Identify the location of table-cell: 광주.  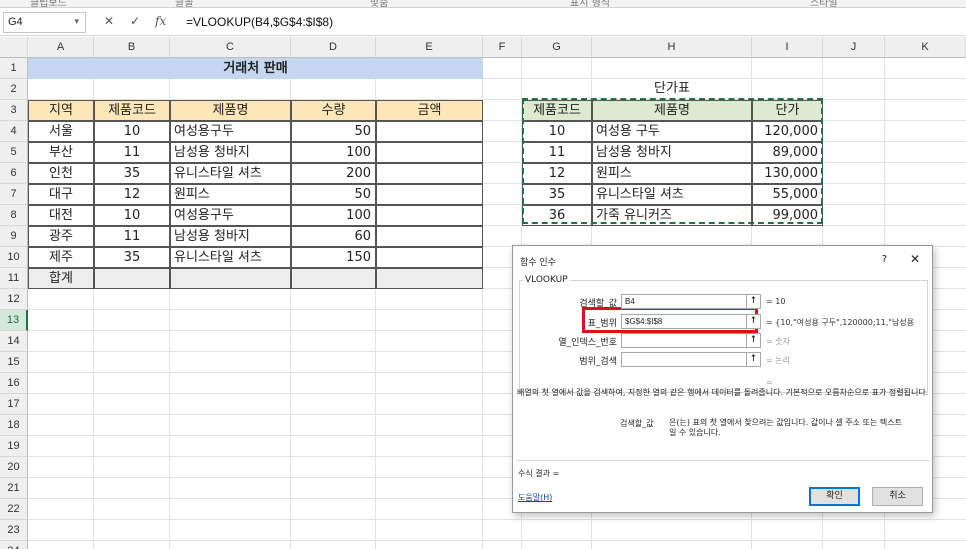
(61, 236).